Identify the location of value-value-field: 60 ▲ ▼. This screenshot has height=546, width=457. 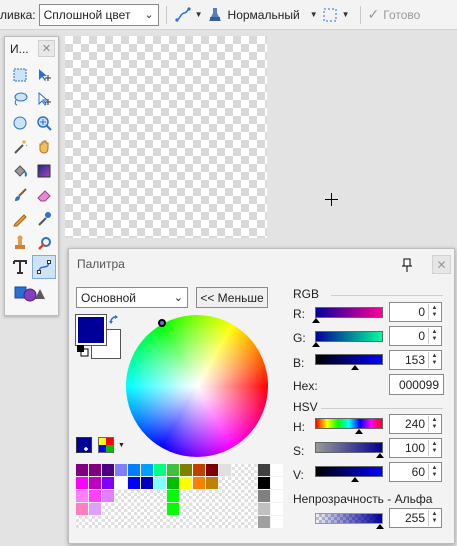
(415, 472).